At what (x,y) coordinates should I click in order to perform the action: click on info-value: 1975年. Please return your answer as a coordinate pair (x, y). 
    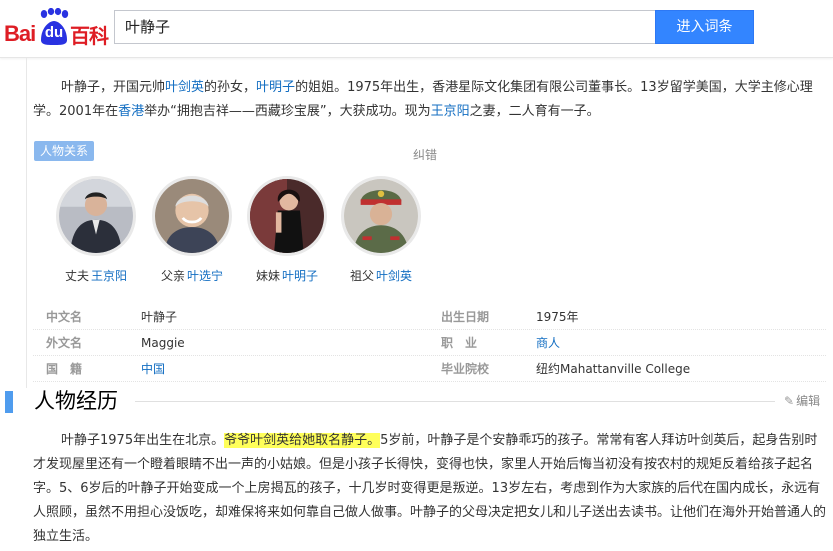
    Looking at the image, I should click on (557, 317).